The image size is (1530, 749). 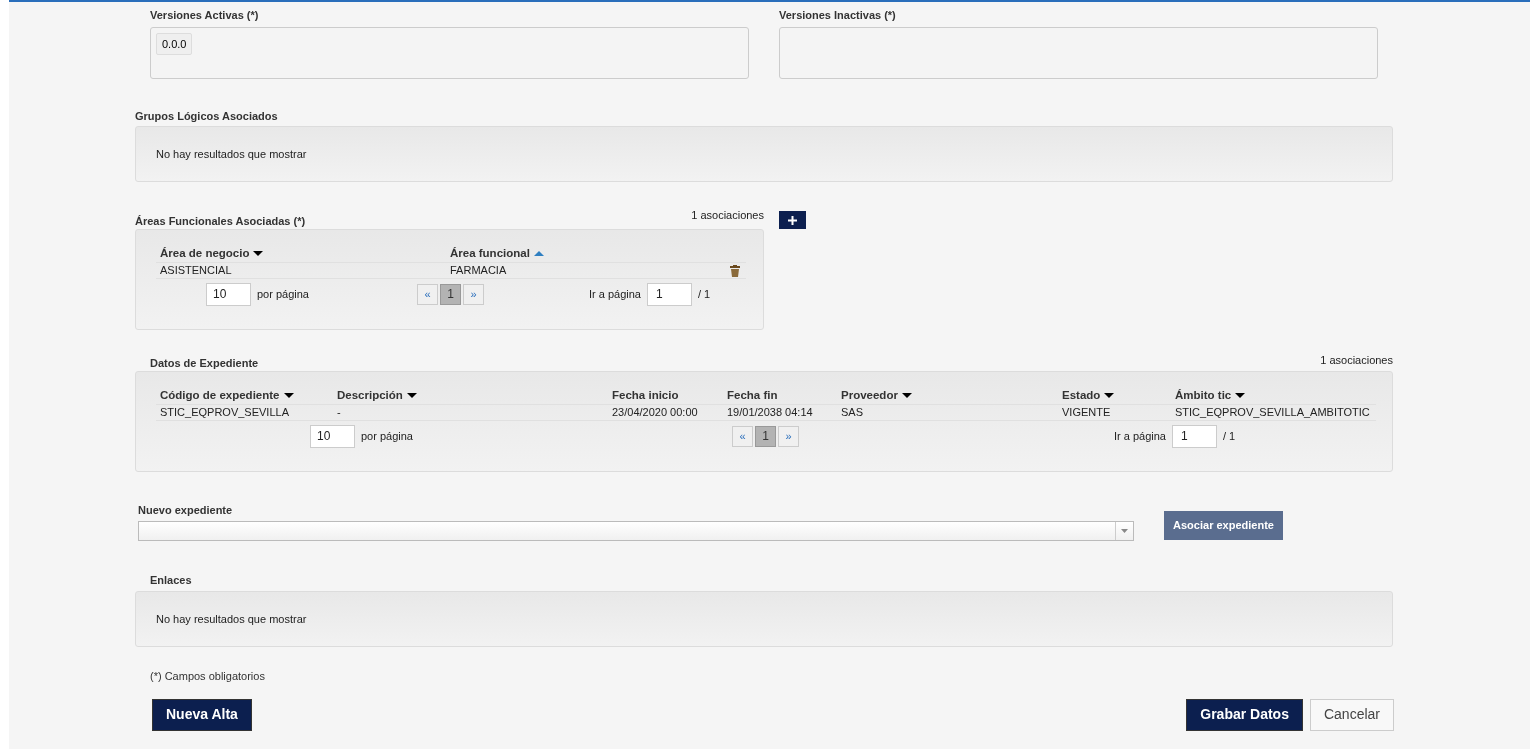 What do you see at coordinates (645, 395) in the screenshot?
I see `column-header: Fecha inicio` at bounding box center [645, 395].